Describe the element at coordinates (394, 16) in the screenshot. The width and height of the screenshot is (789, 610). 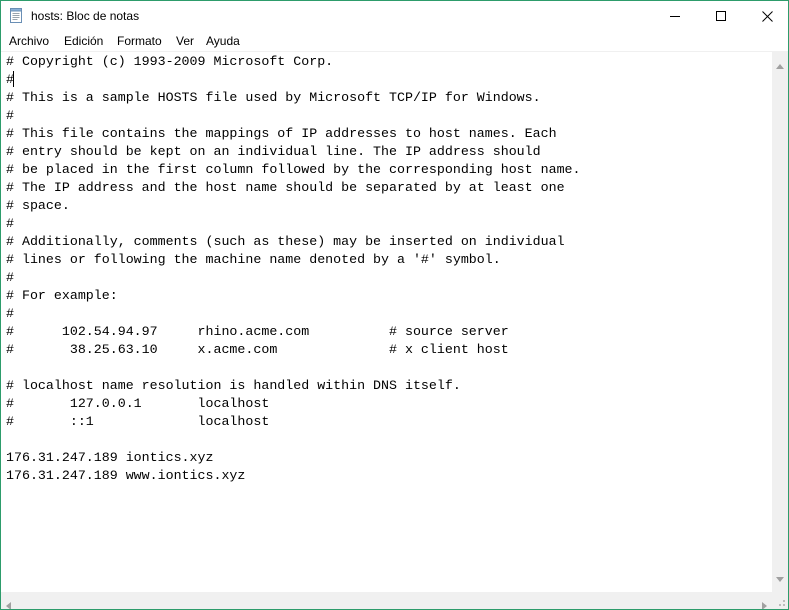
I see `title-bar: hosts: Bloc de notas` at that location.